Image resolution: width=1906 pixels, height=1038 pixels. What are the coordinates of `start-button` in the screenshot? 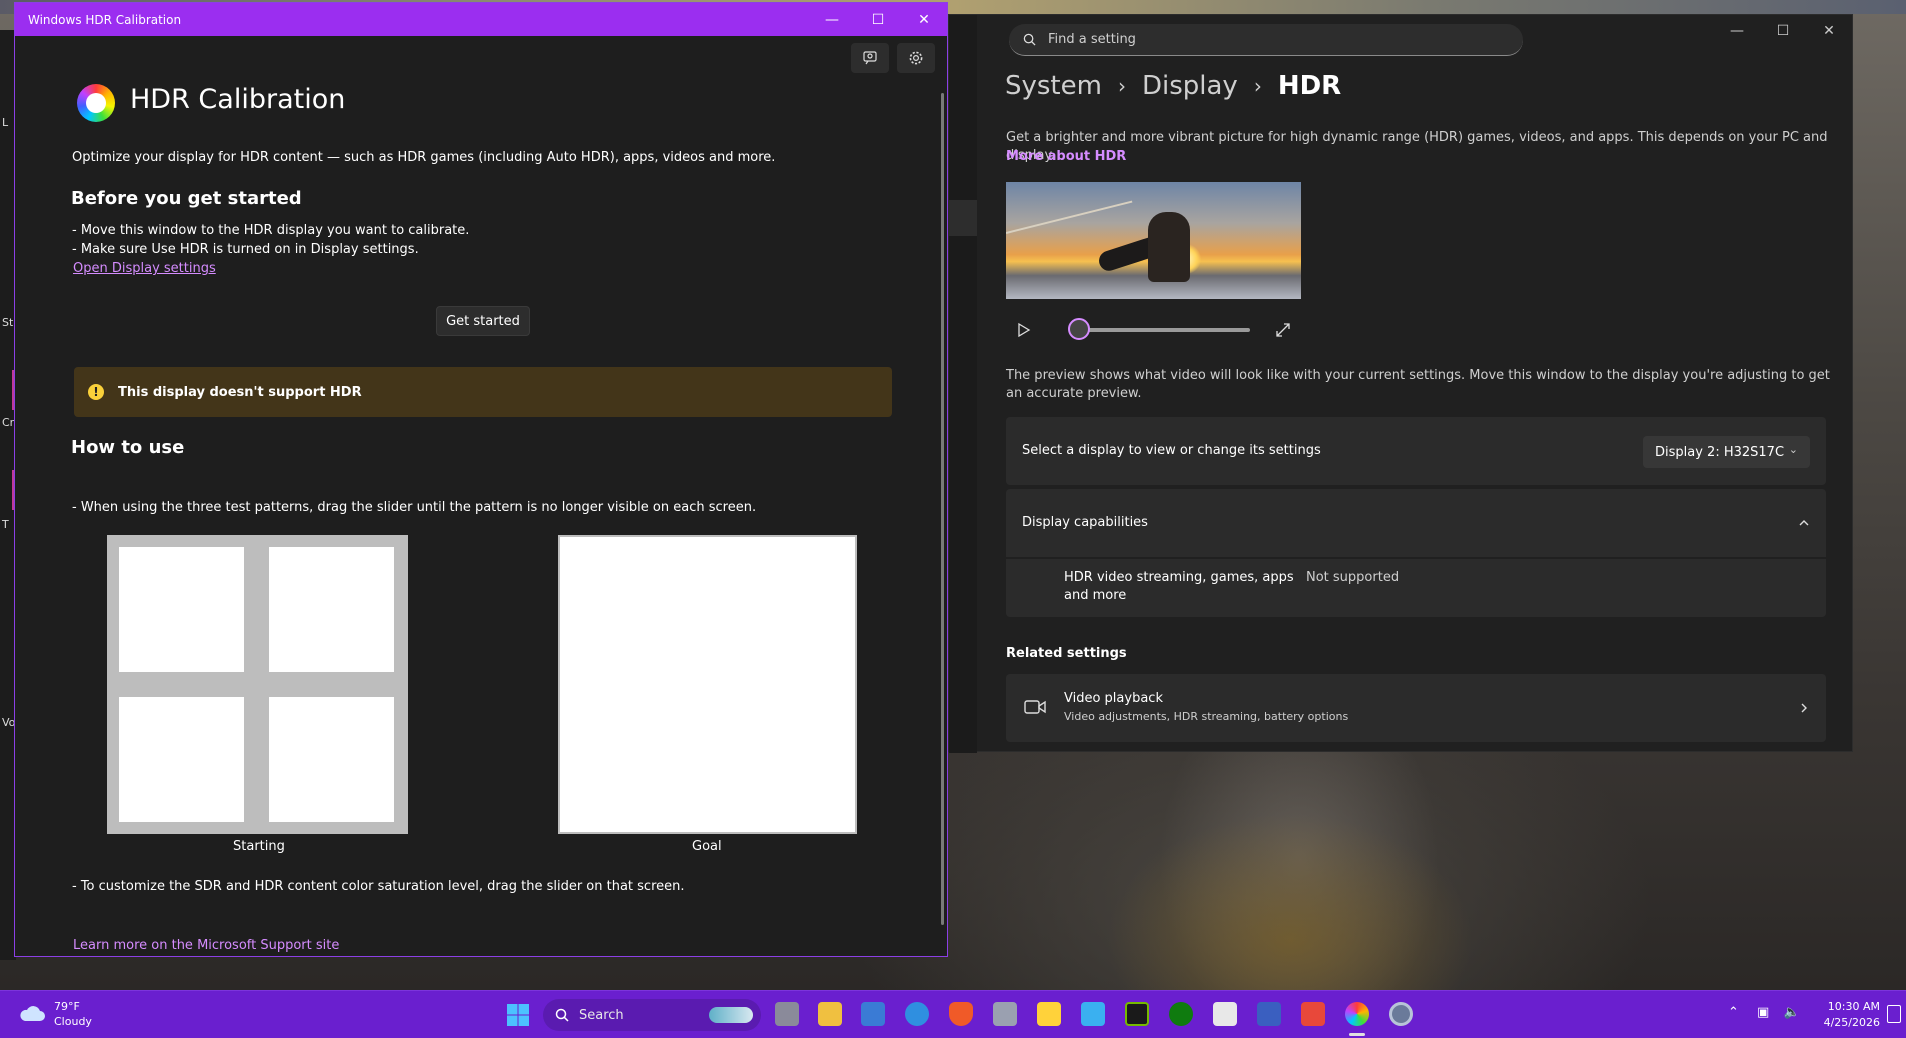 It's located at (518, 1017).